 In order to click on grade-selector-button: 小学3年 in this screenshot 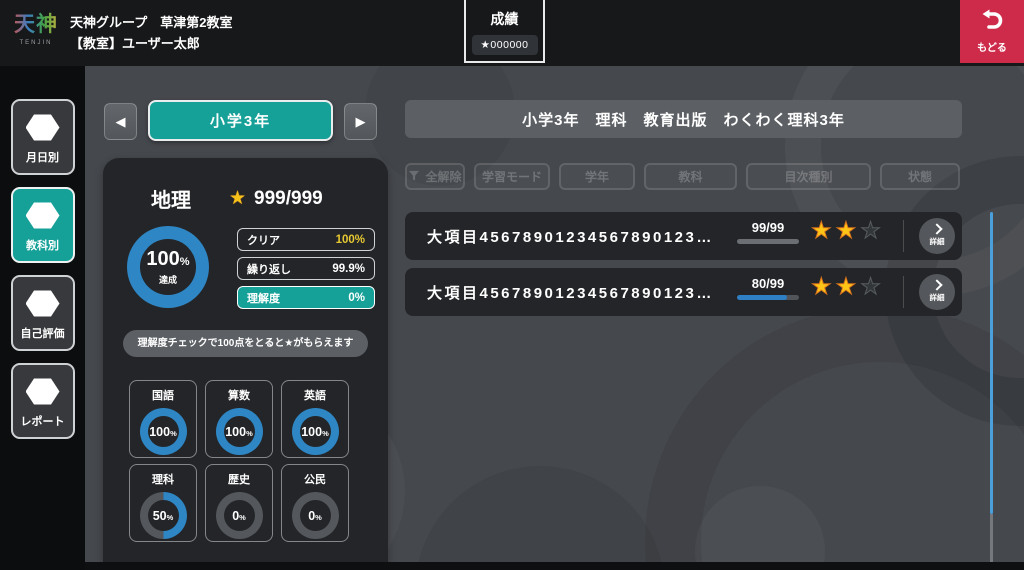, I will do `click(240, 120)`.